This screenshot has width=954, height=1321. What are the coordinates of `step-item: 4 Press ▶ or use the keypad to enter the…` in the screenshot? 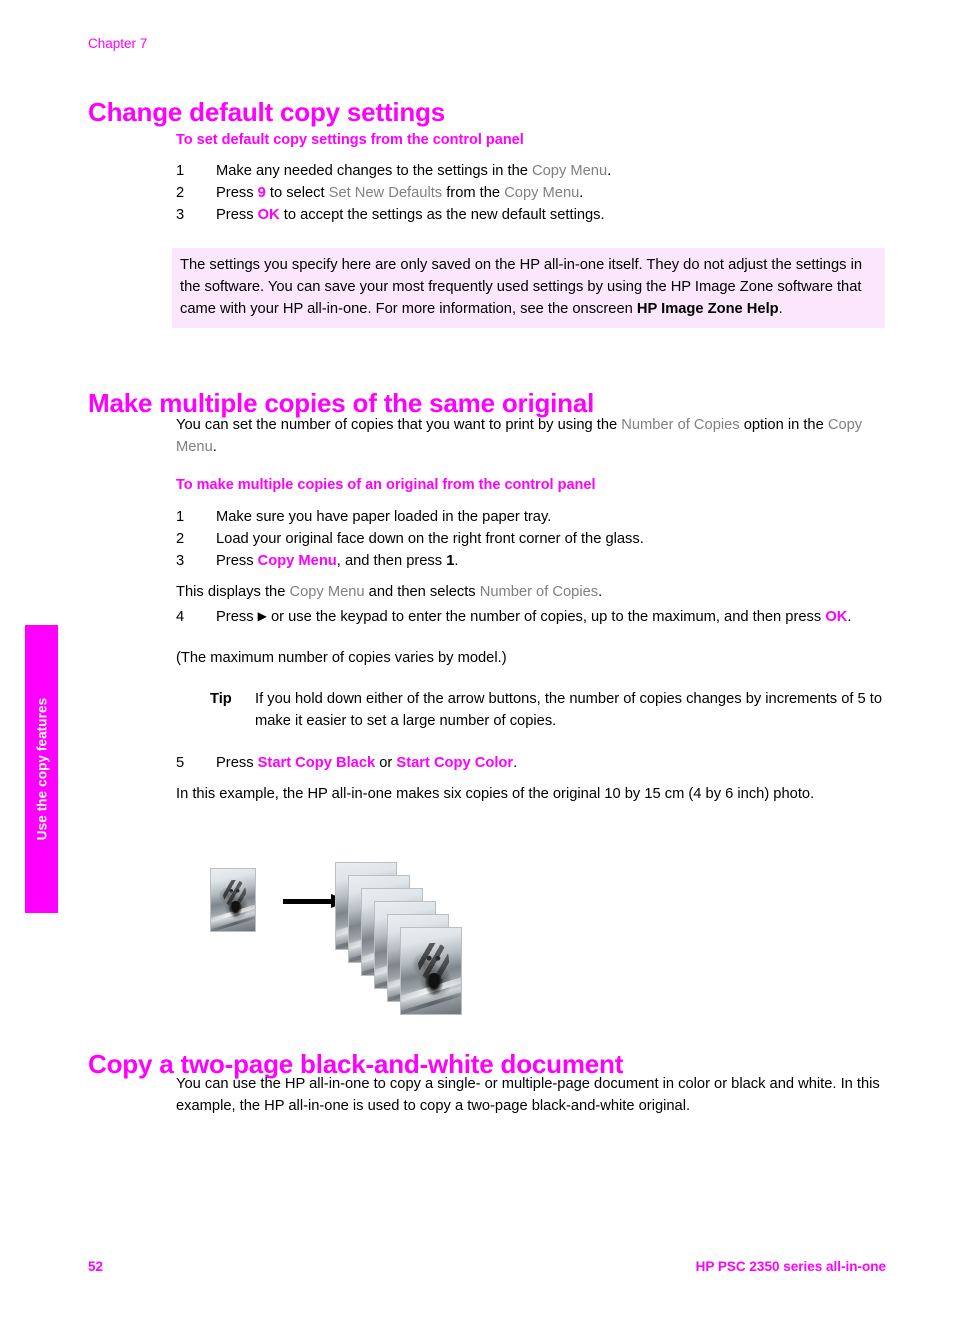 It's located at (532, 617).